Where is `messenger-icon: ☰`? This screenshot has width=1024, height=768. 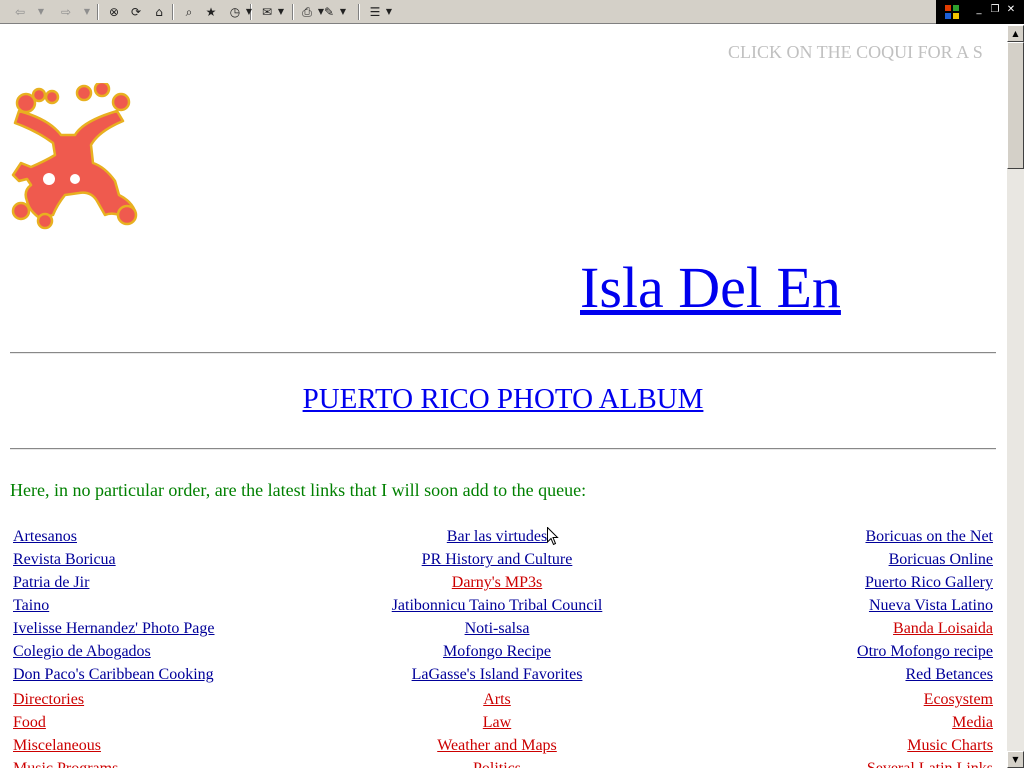
messenger-icon: ☰ is located at coordinates (375, 12).